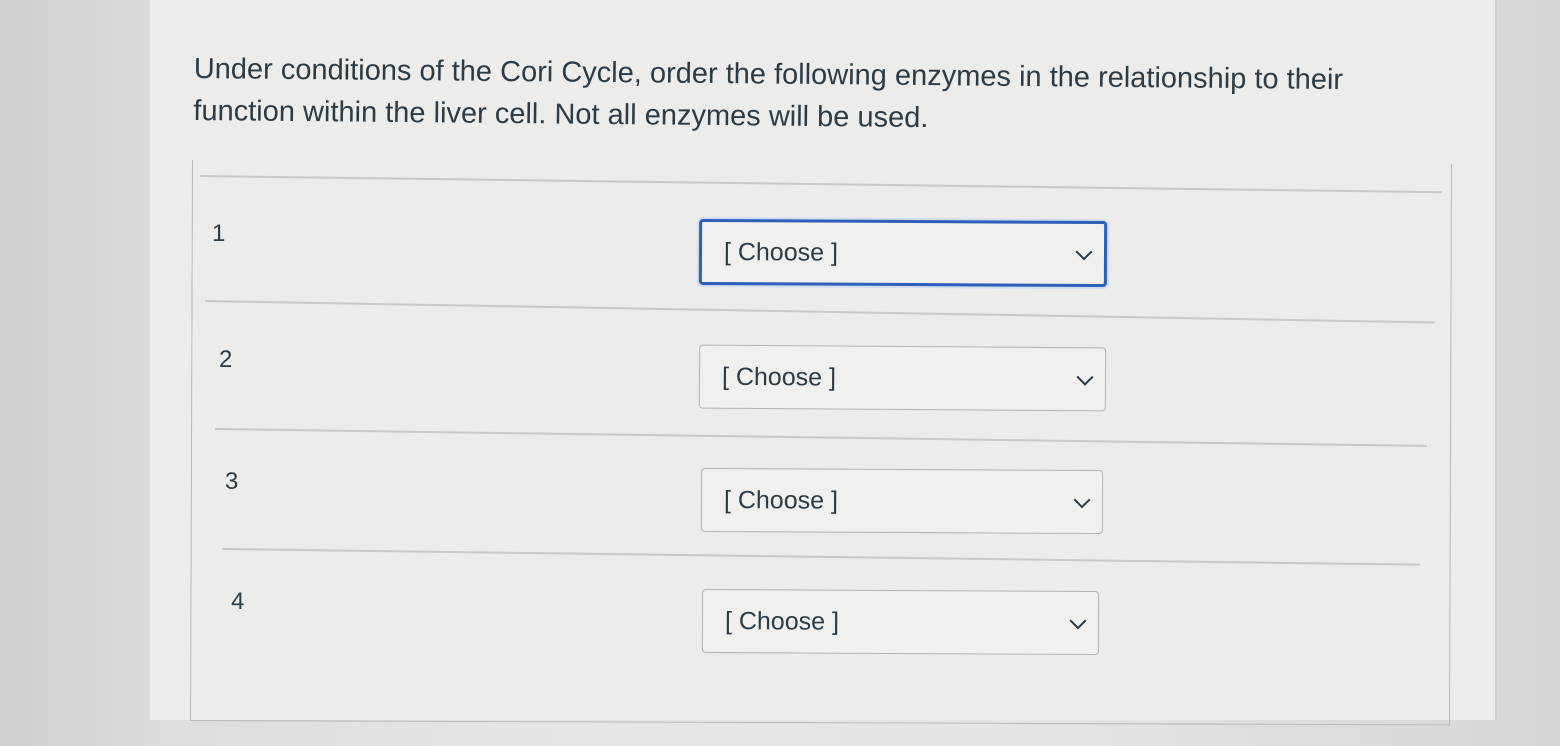 The image size is (1560, 746). Describe the element at coordinates (226, 359) in the screenshot. I see `row-number: 2` at that location.